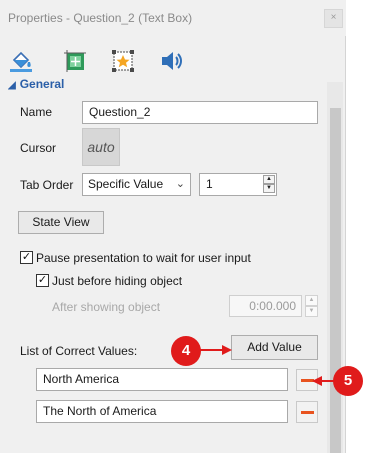  I want to click on after-showing-spinner: ▲ ▼, so click(311, 306).